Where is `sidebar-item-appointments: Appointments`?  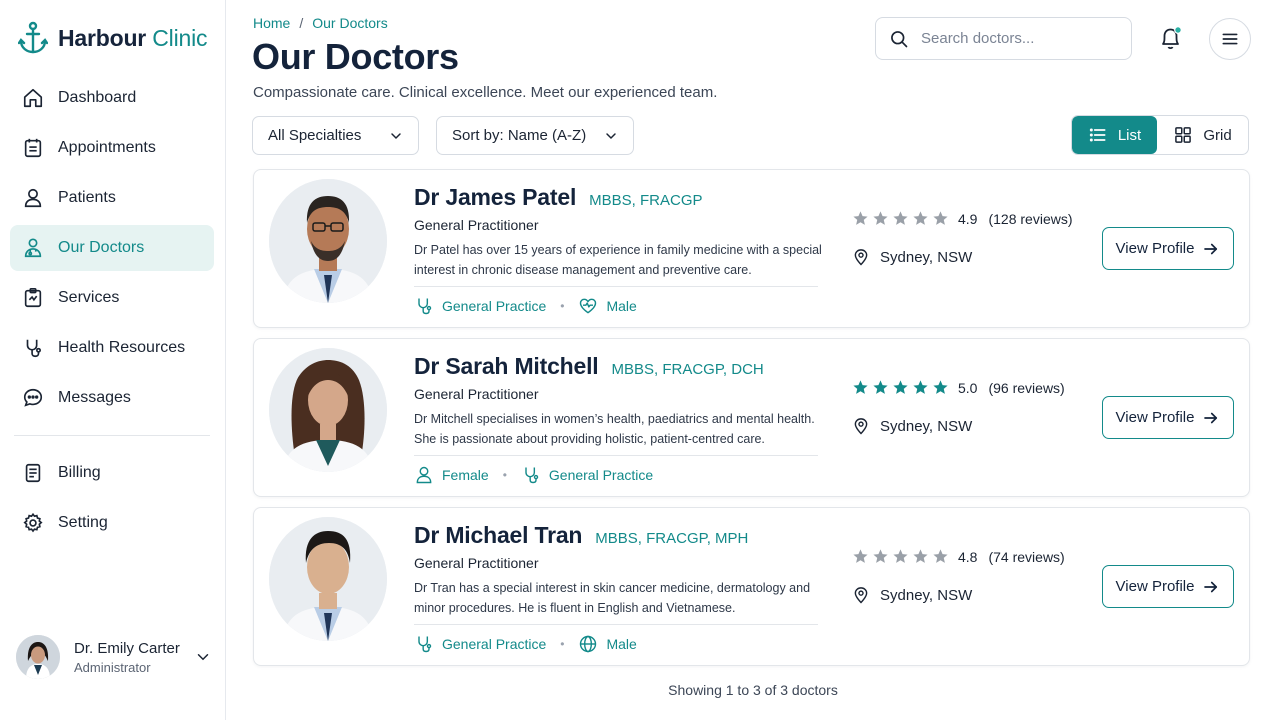
sidebar-item-appointments: Appointments is located at coordinates (112, 148).